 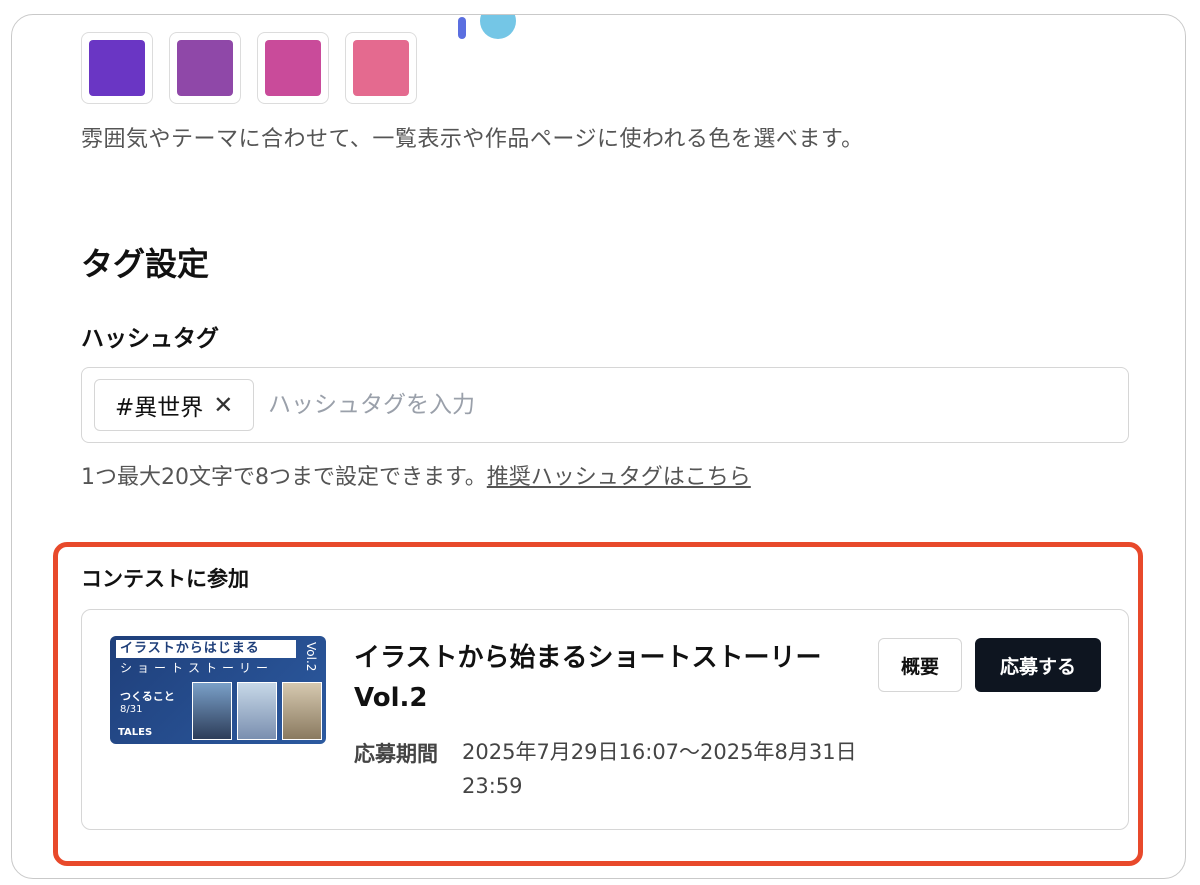 What do you see at coordinates (462, 28) in the screenshot?
I see `indicator-bar` at bounding box center [462, 28].